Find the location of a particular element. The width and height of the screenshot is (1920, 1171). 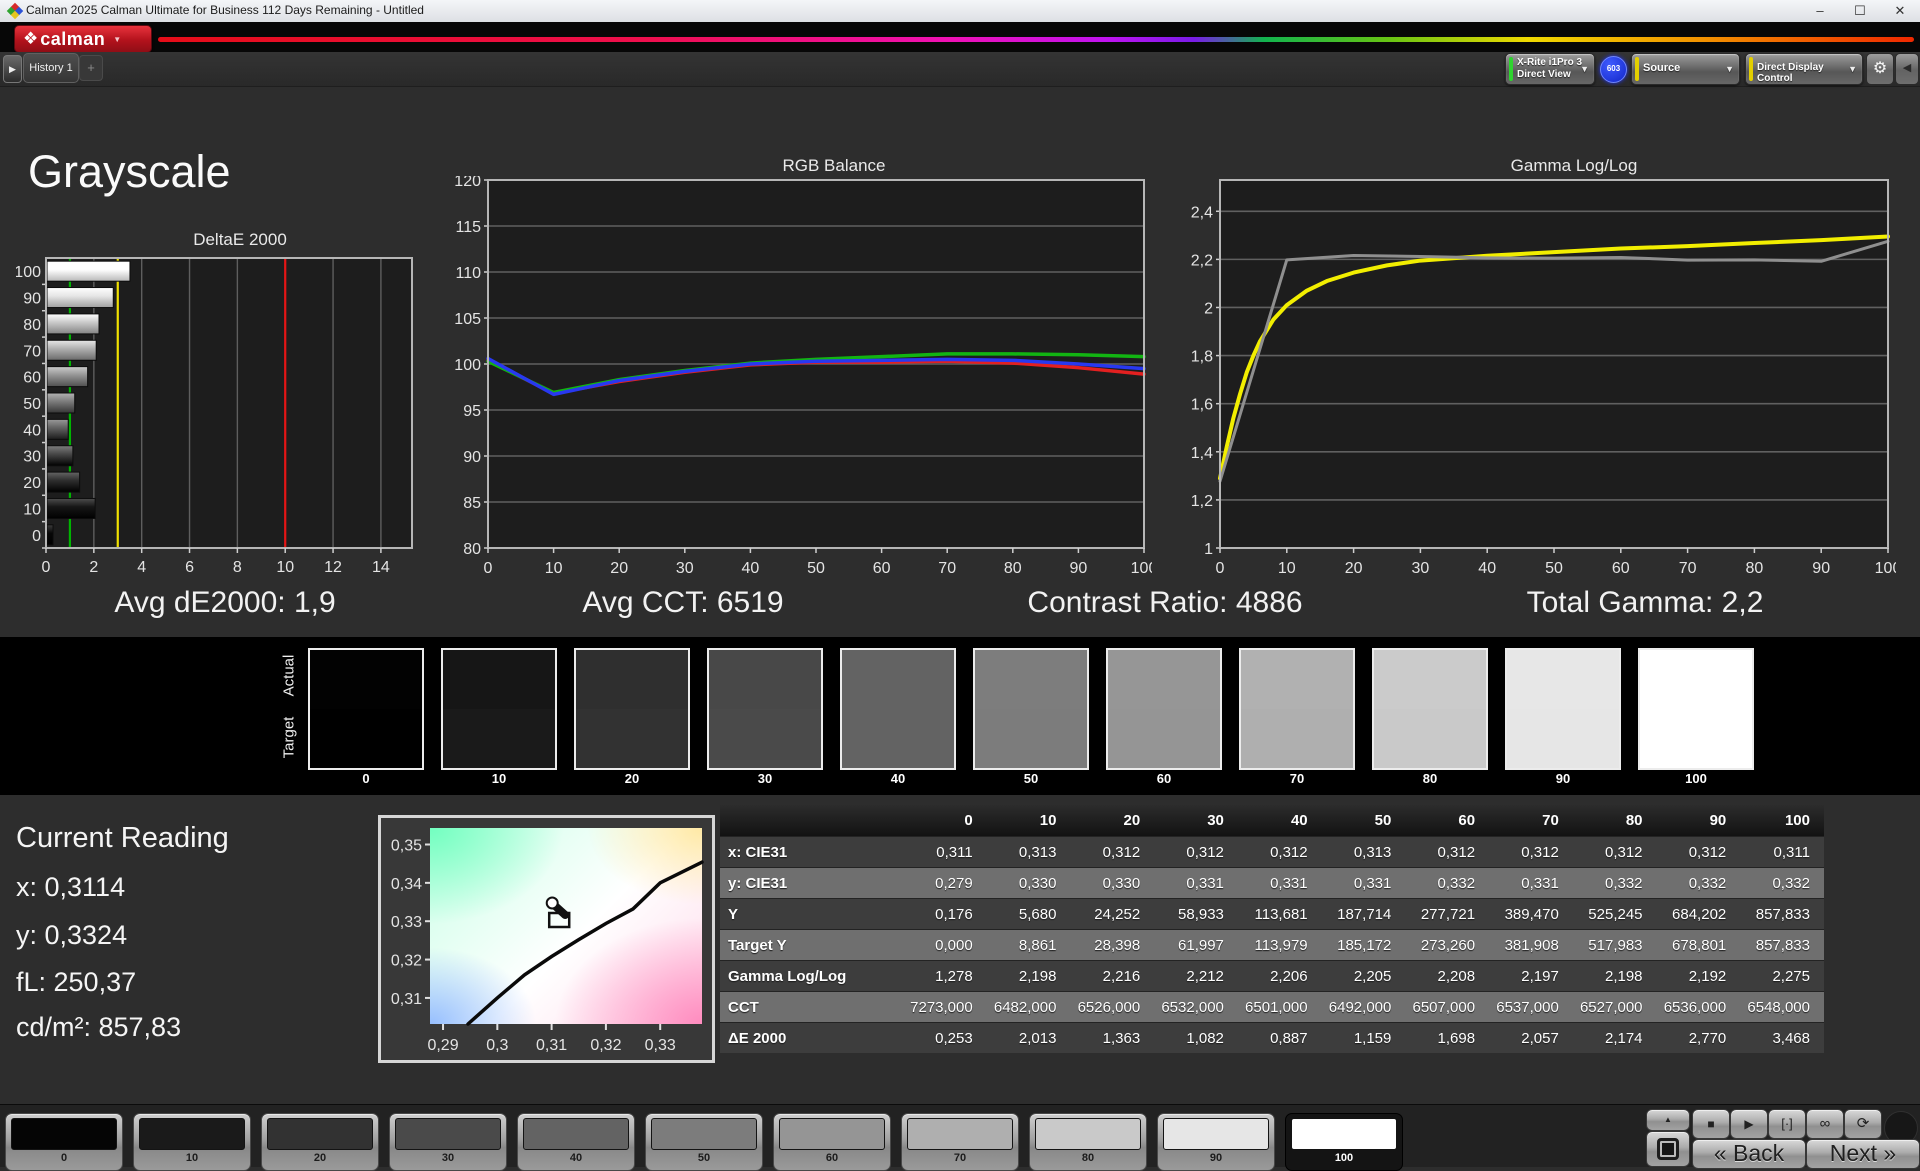

patch-button-40: 40 is located at coordinates (576, 1142).